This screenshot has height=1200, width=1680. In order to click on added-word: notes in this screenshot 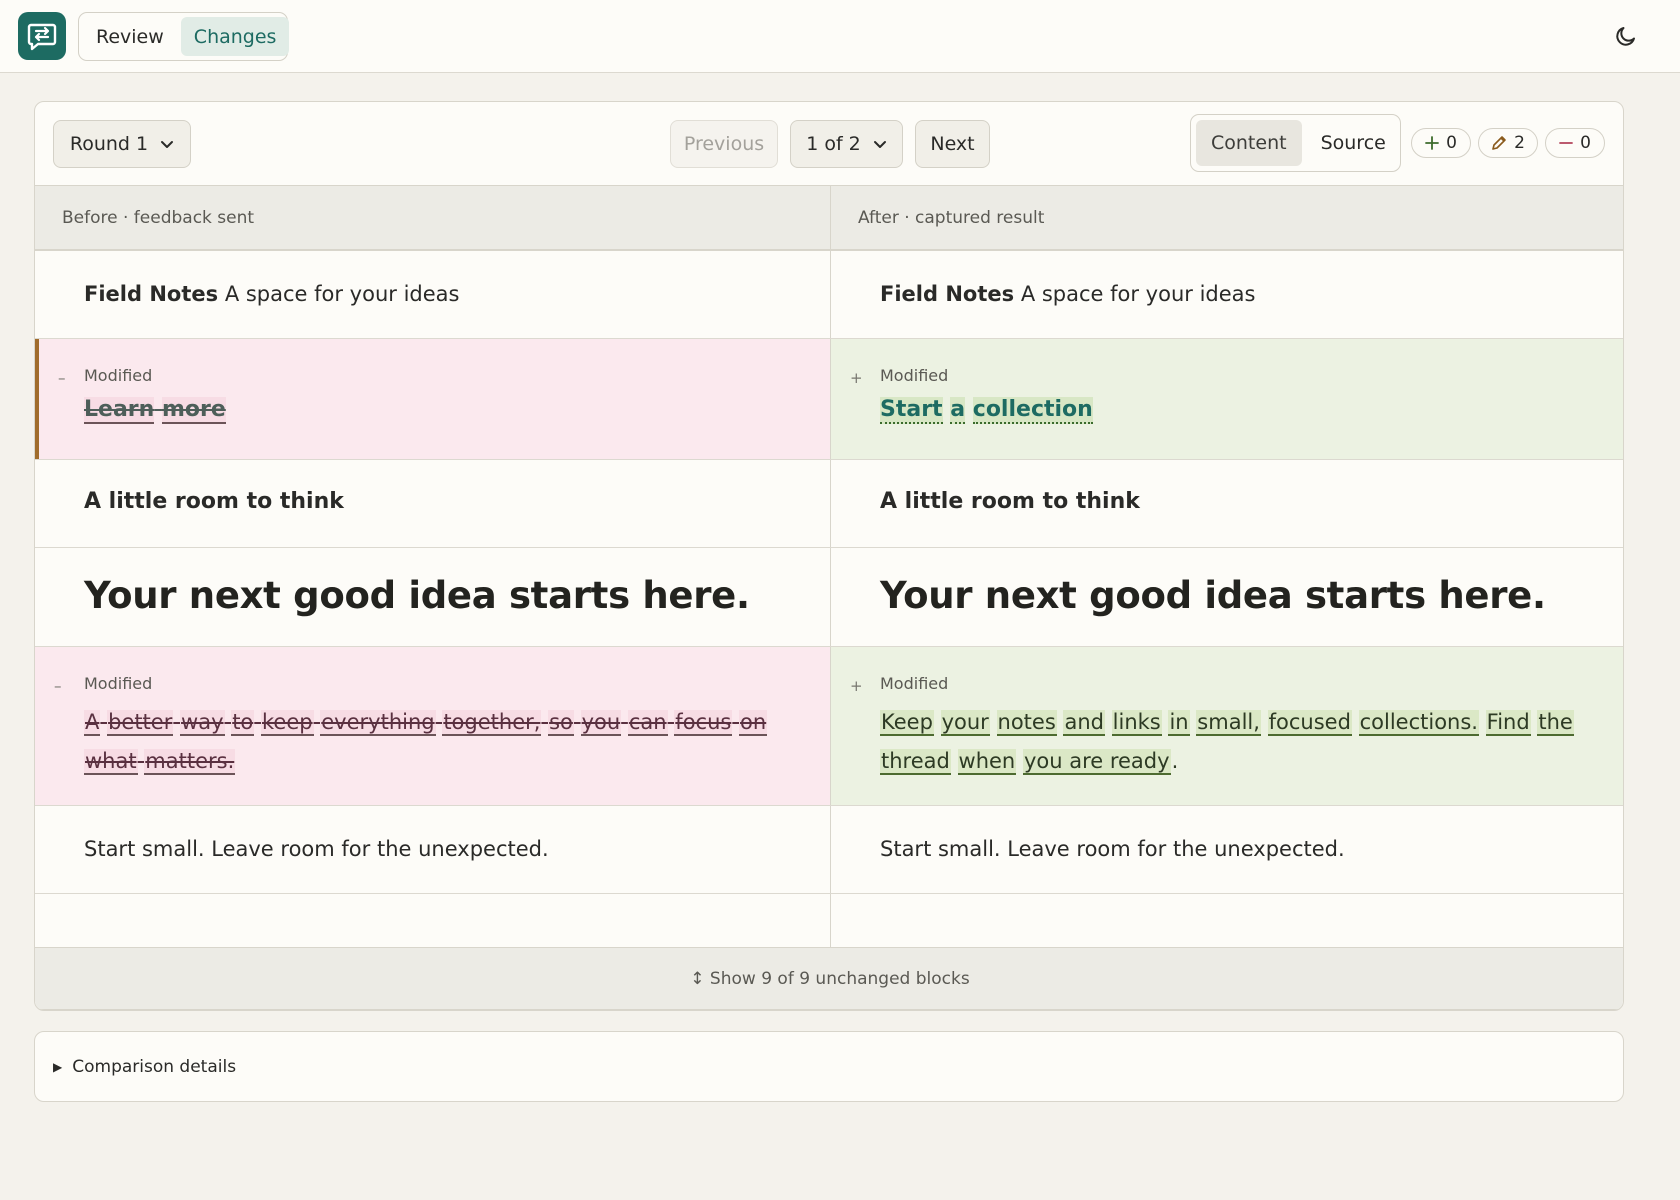, I will do `click(1026, 723)`.